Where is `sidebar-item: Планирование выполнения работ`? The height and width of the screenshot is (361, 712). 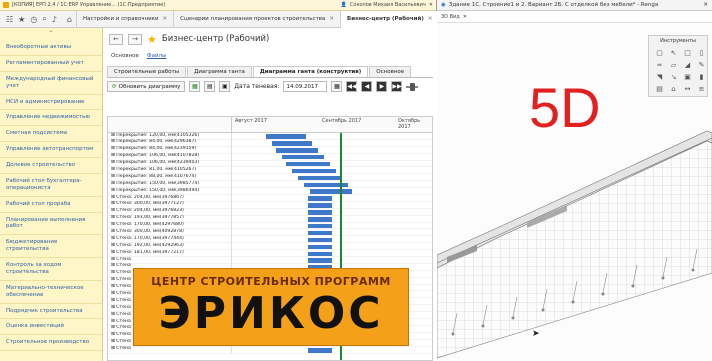 sidebar-item: Планирование выполнения работ is located at coordinates (51, 224).